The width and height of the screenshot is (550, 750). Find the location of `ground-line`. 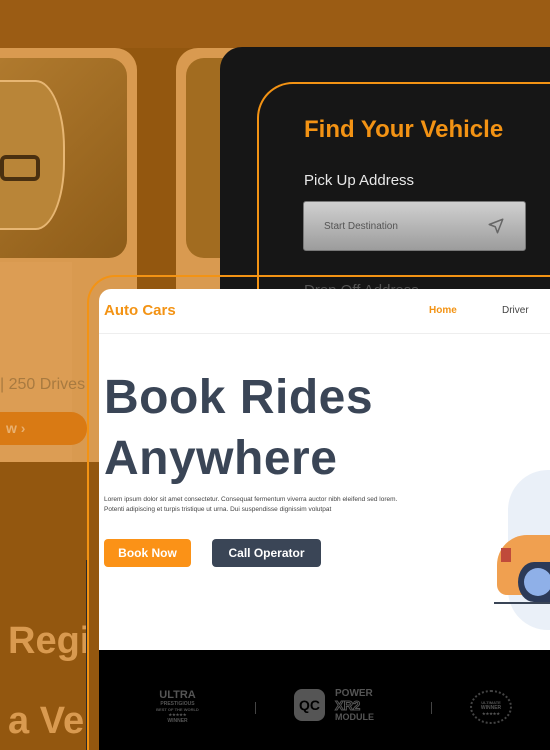

ground-line is located at coordinates (522, 603).